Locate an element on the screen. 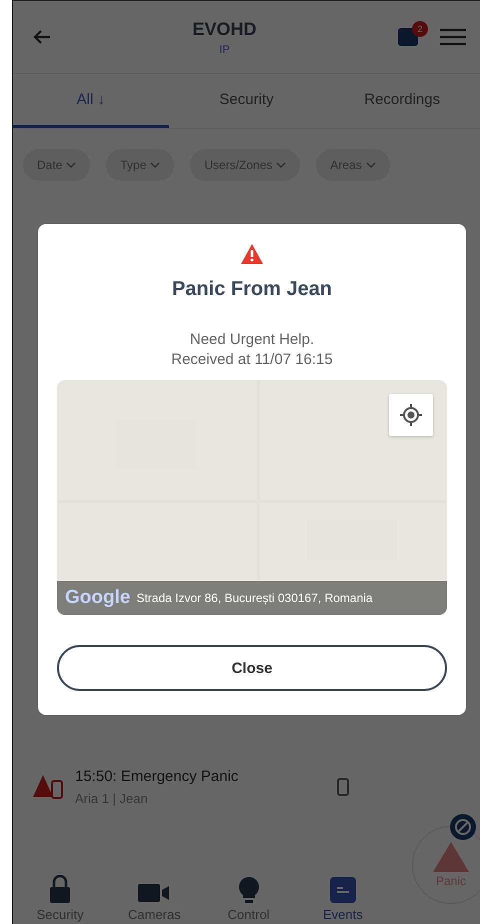 Image resolution: width=480 pixels, height=924 pixels. my-location-button is located at coordinates (411, 415).